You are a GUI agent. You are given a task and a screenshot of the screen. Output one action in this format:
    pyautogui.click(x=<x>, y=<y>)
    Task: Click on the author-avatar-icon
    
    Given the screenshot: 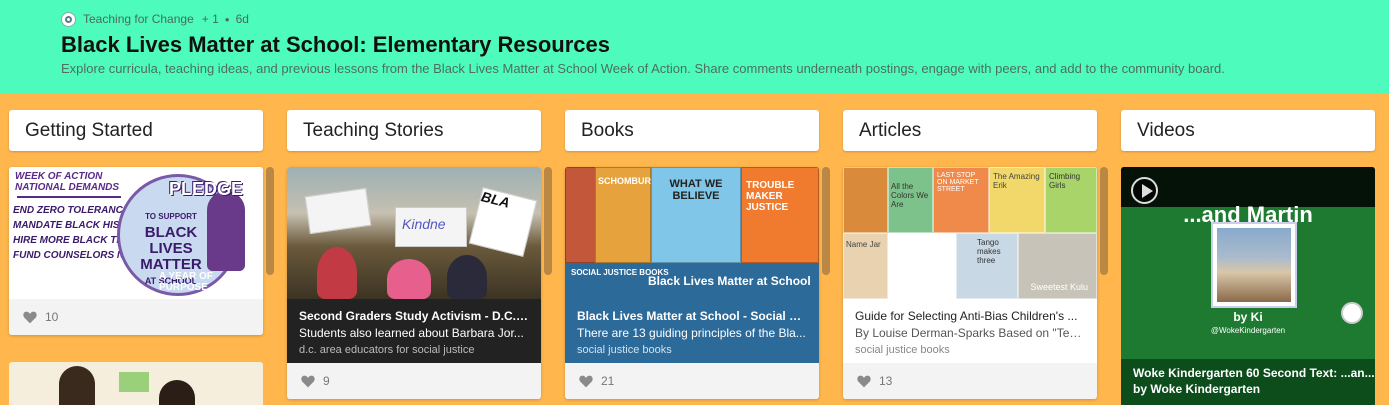 What is the action you would take?
    pyautogui.click(x=68, y=19)
    